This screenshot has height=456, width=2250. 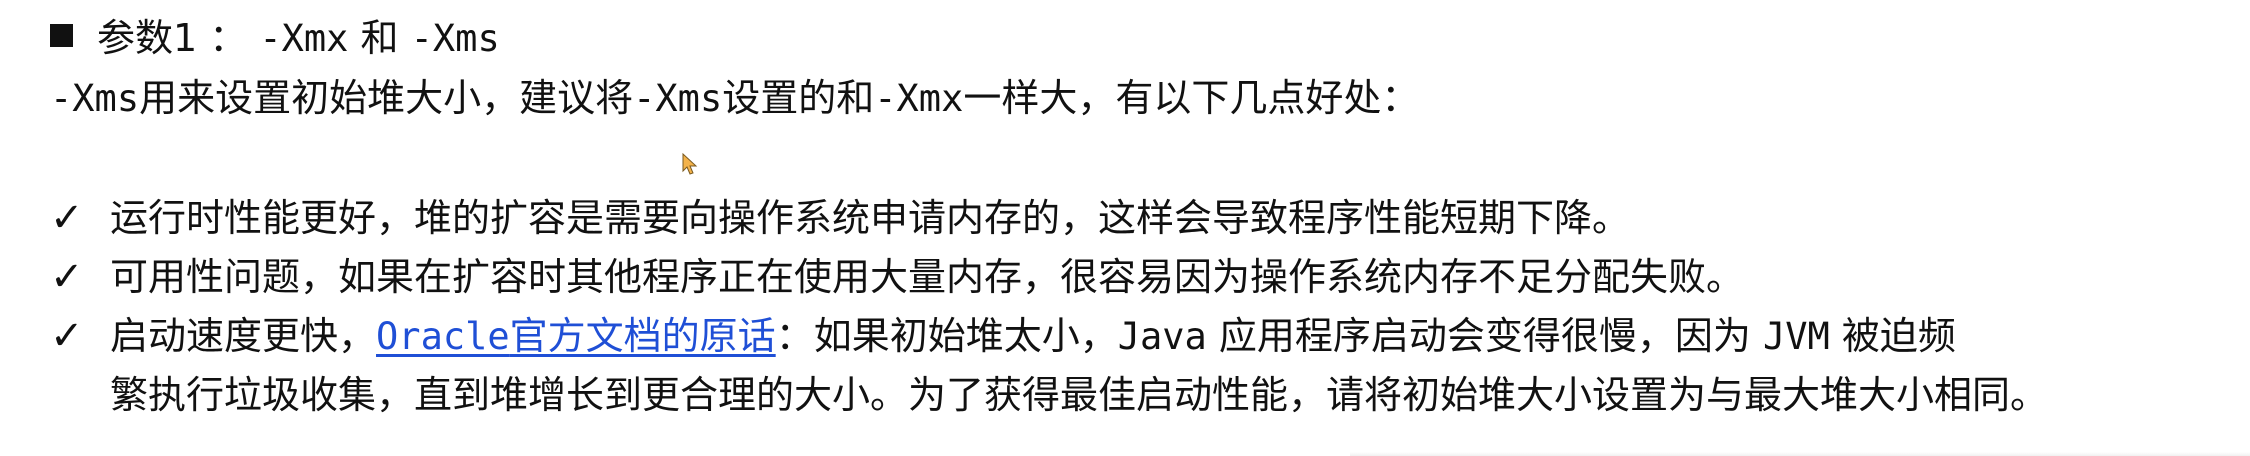 I want to click on mouse-pointer-icon, so click(x=690, y=163).